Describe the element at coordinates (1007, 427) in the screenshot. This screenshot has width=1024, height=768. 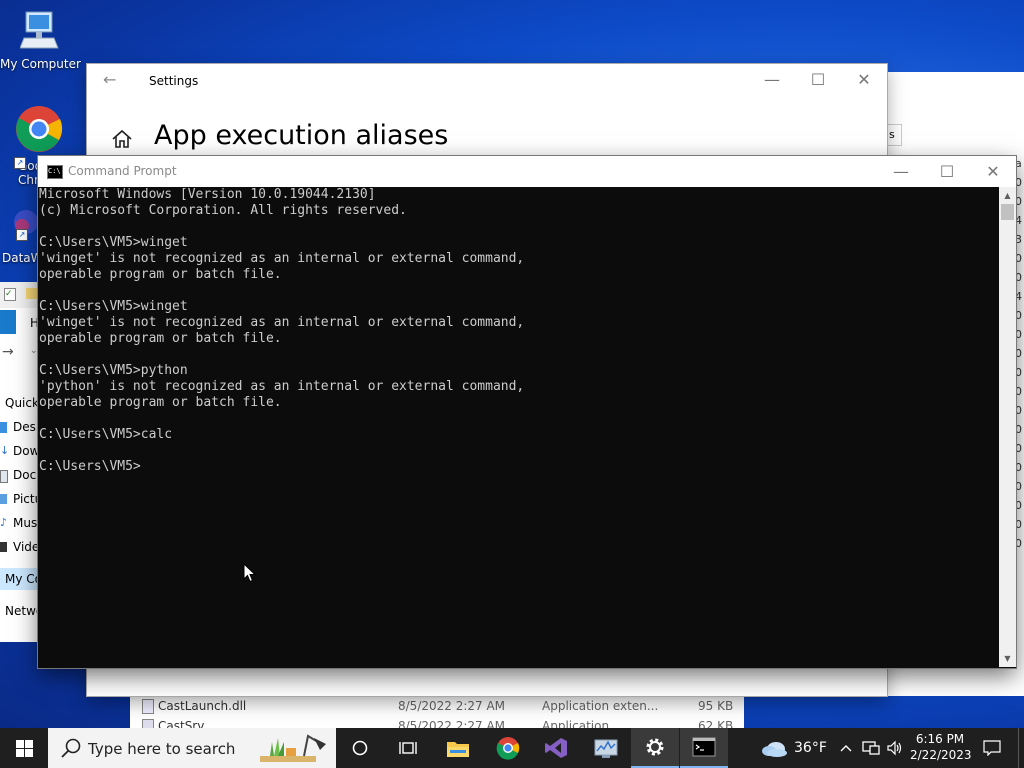
I see `vertical-scrollbar: ▲ ▼` at that location.